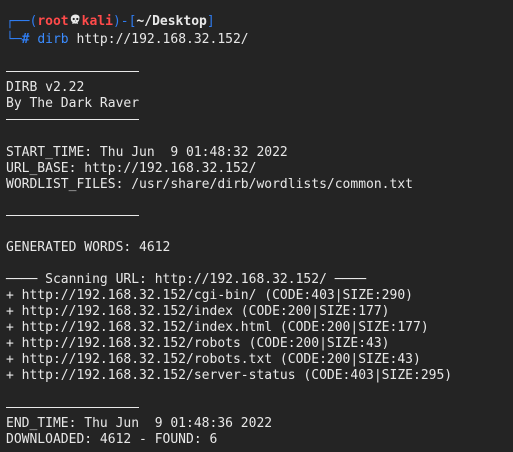  What do you see at coordinates (139, 423) in the screenshot?
I see `end-time: END_TIME: Thu Jun 9 01:48:36 2022` at bounding box center [139, 423].